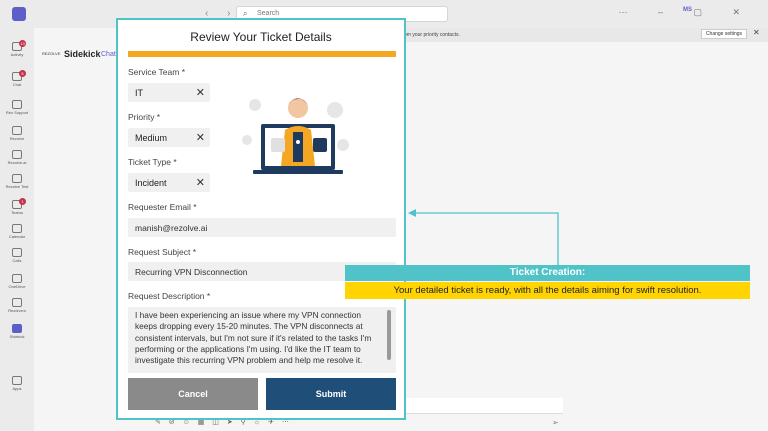 The height and width of the screenshot is (431, 768). What do you see at coordinates (432, 35) in the screenshot?
I see `priority-notice-text: om your priority contacts.` at bounding box center [432, 35].